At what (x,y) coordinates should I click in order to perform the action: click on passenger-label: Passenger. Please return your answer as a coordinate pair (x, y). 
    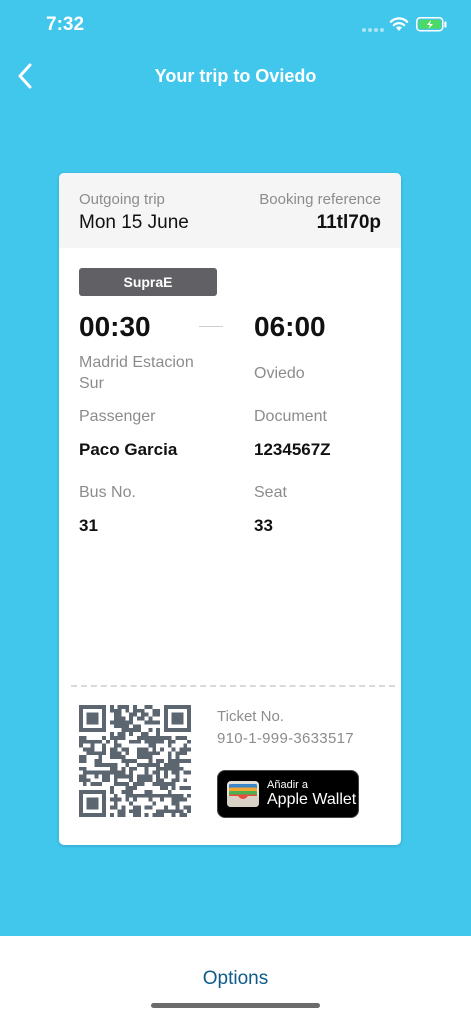
    Looking at the image, I should click on (117, 416).